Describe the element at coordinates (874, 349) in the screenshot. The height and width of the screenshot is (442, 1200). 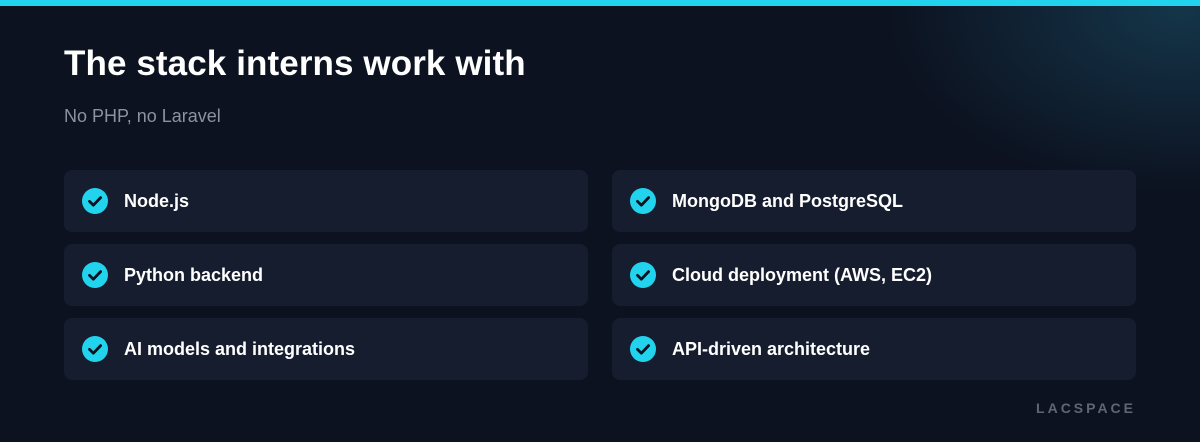
I see `stack-item-api: API-driven architecture` at that location.